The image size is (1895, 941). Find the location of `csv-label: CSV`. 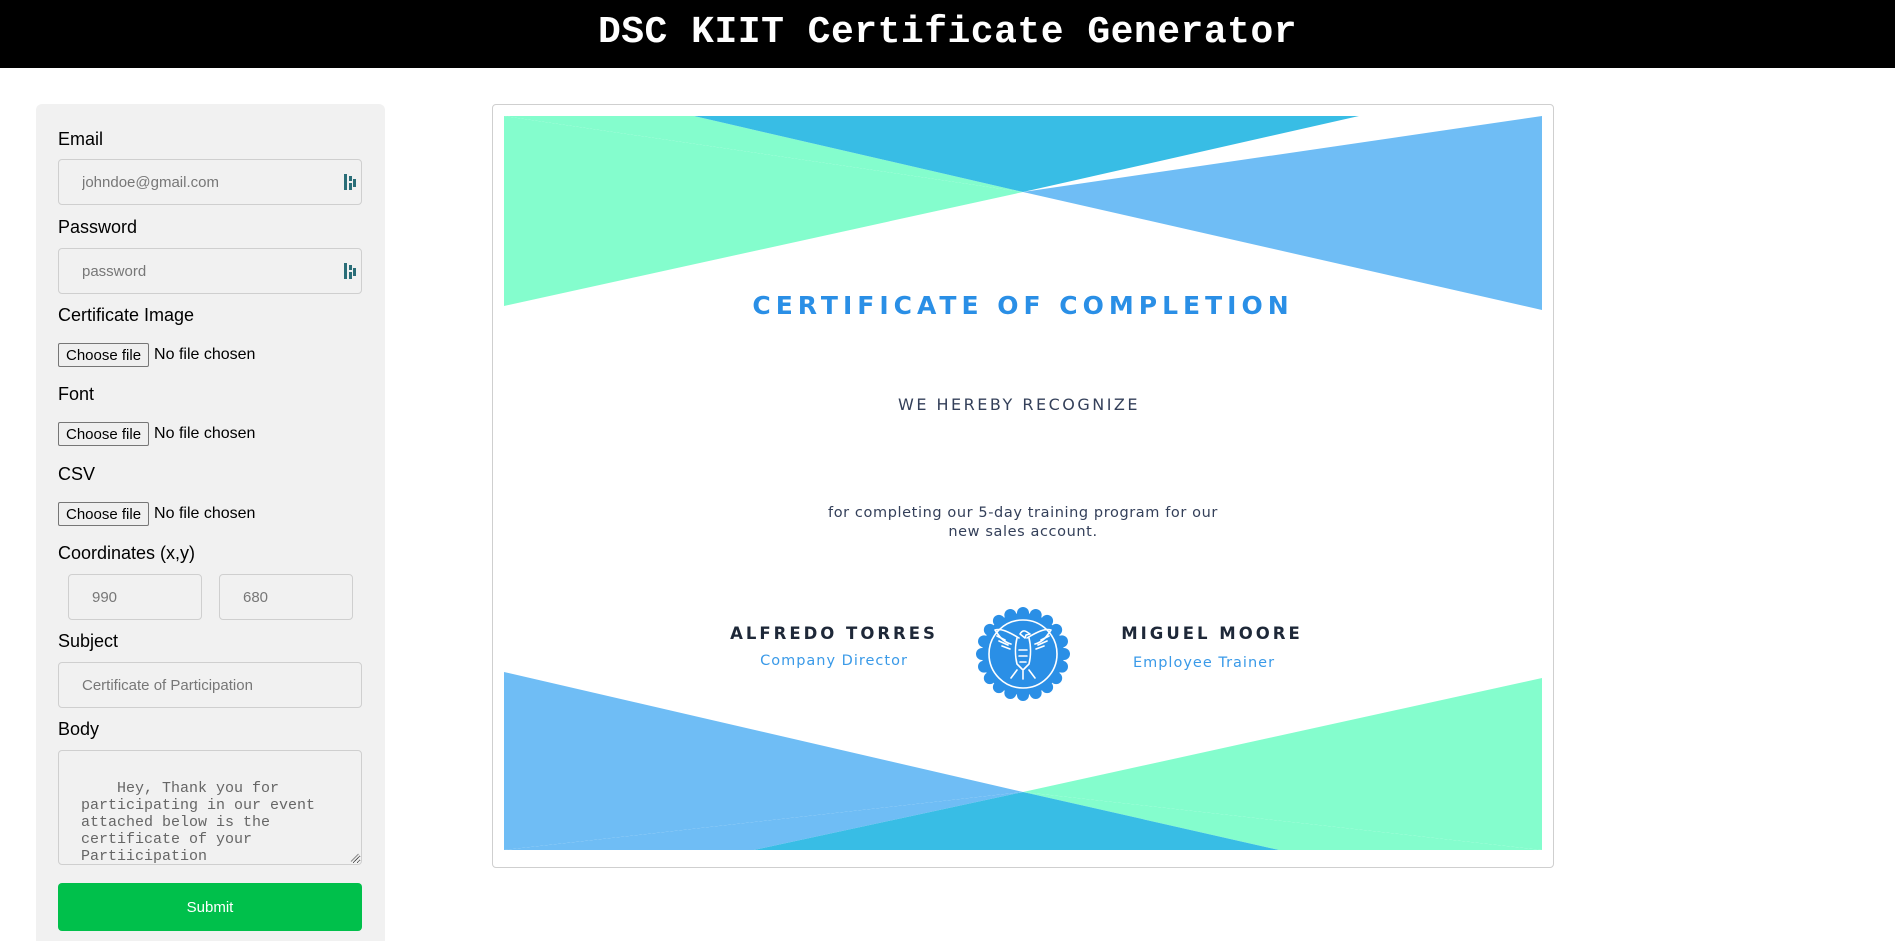

csv-label: CSV is located at coordinates (77, 474).